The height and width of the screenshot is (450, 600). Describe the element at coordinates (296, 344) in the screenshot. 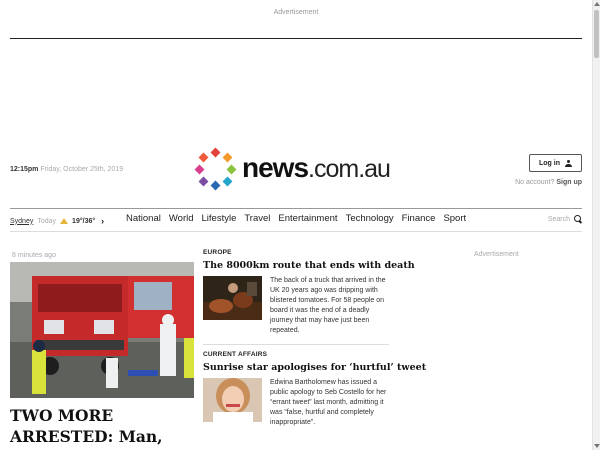

I see `story-divider` at that location.